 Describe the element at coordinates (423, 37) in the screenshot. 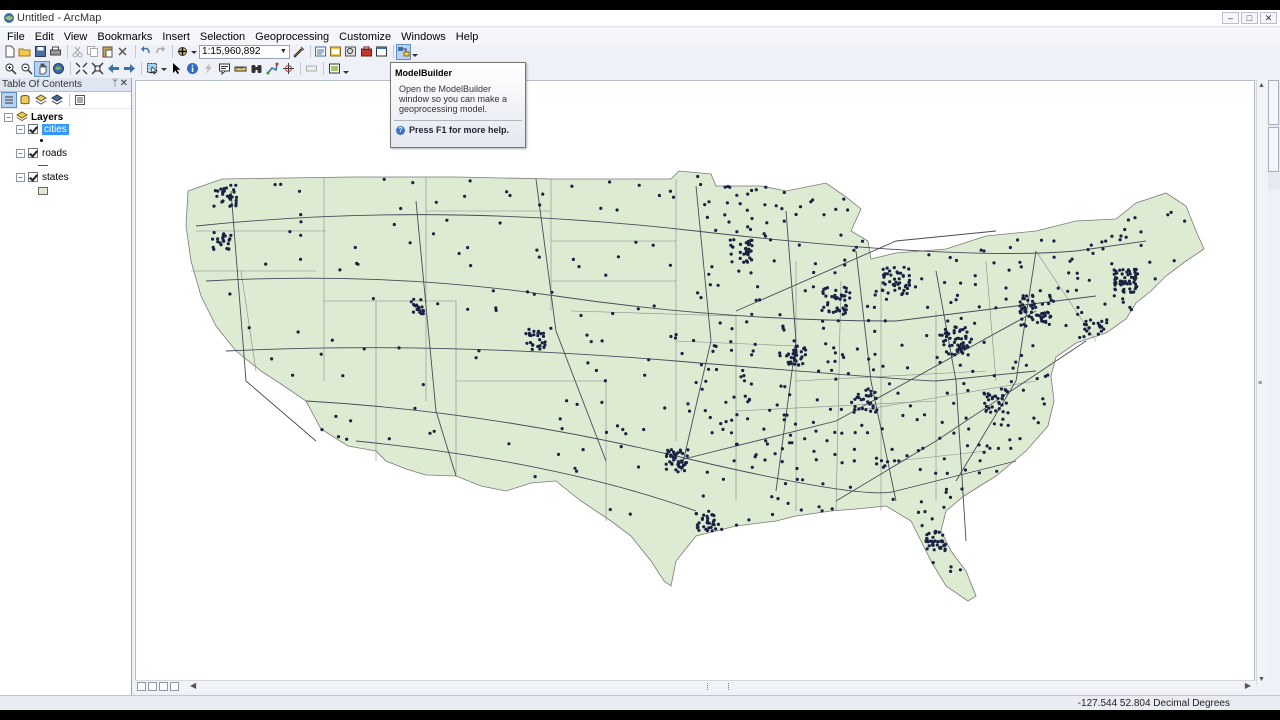

I see `menu-windows: Windows` at that location.